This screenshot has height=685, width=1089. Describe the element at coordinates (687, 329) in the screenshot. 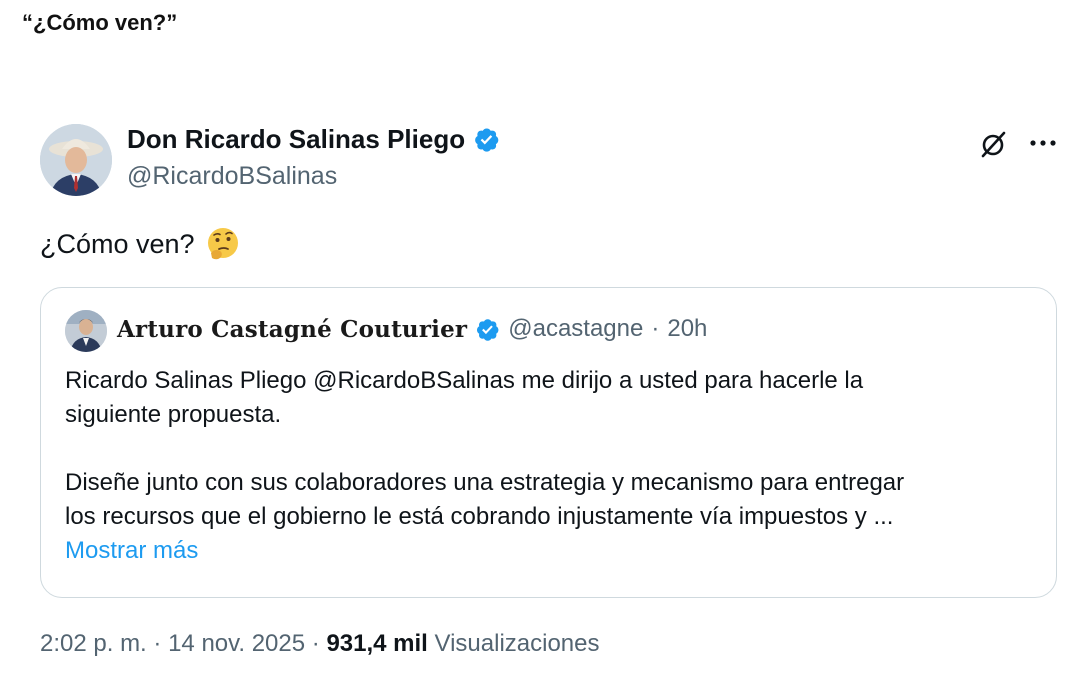

I see `quoted-time: 20h` at that location.